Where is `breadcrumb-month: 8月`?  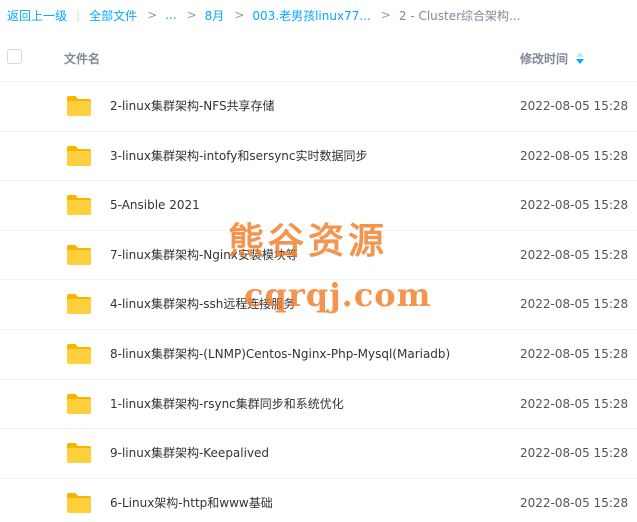 breadcrumb-month: 8月 is located at coordinates (215, 15).